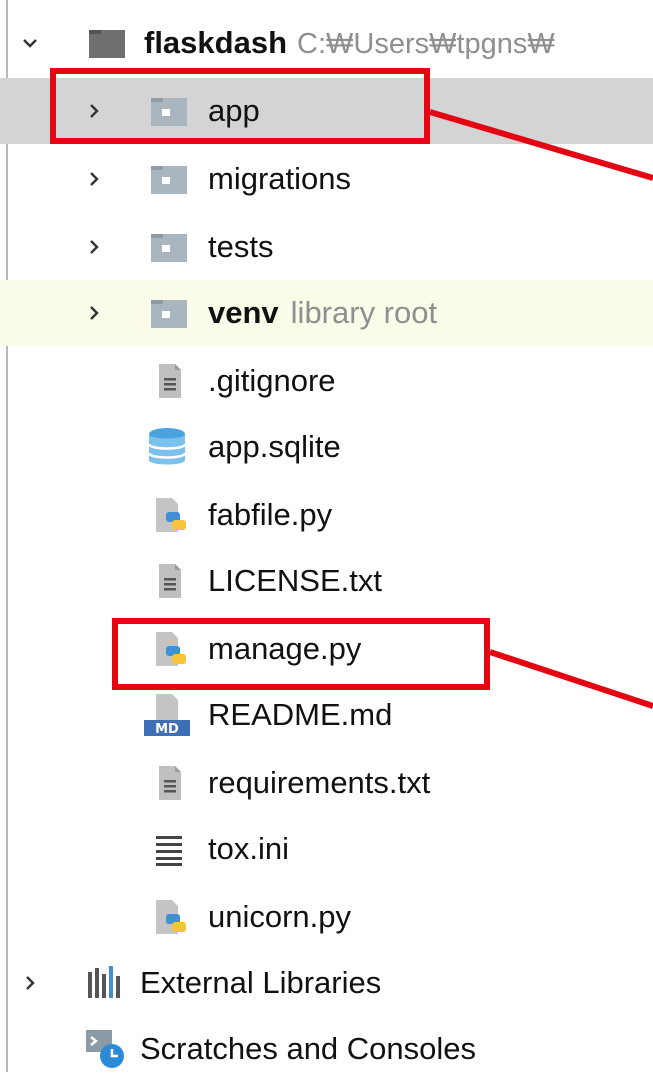  Describe the element at coordinates (241, 246) in the screenshot. I see `tree-item-label: tests` at that location.